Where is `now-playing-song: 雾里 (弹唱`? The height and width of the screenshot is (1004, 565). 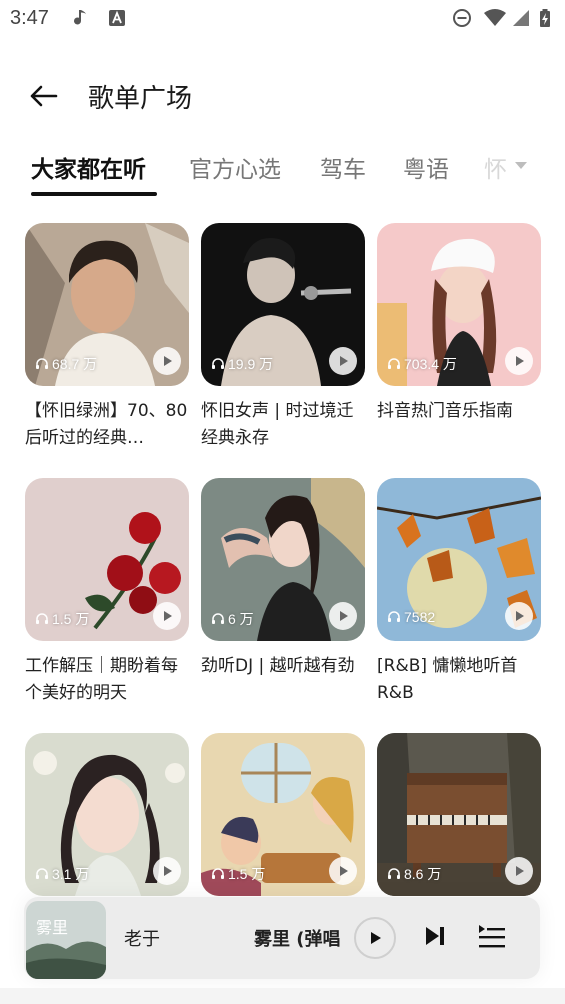
now-playing-song: 雾里 (弹唱 is located at coordinates (297, 939).